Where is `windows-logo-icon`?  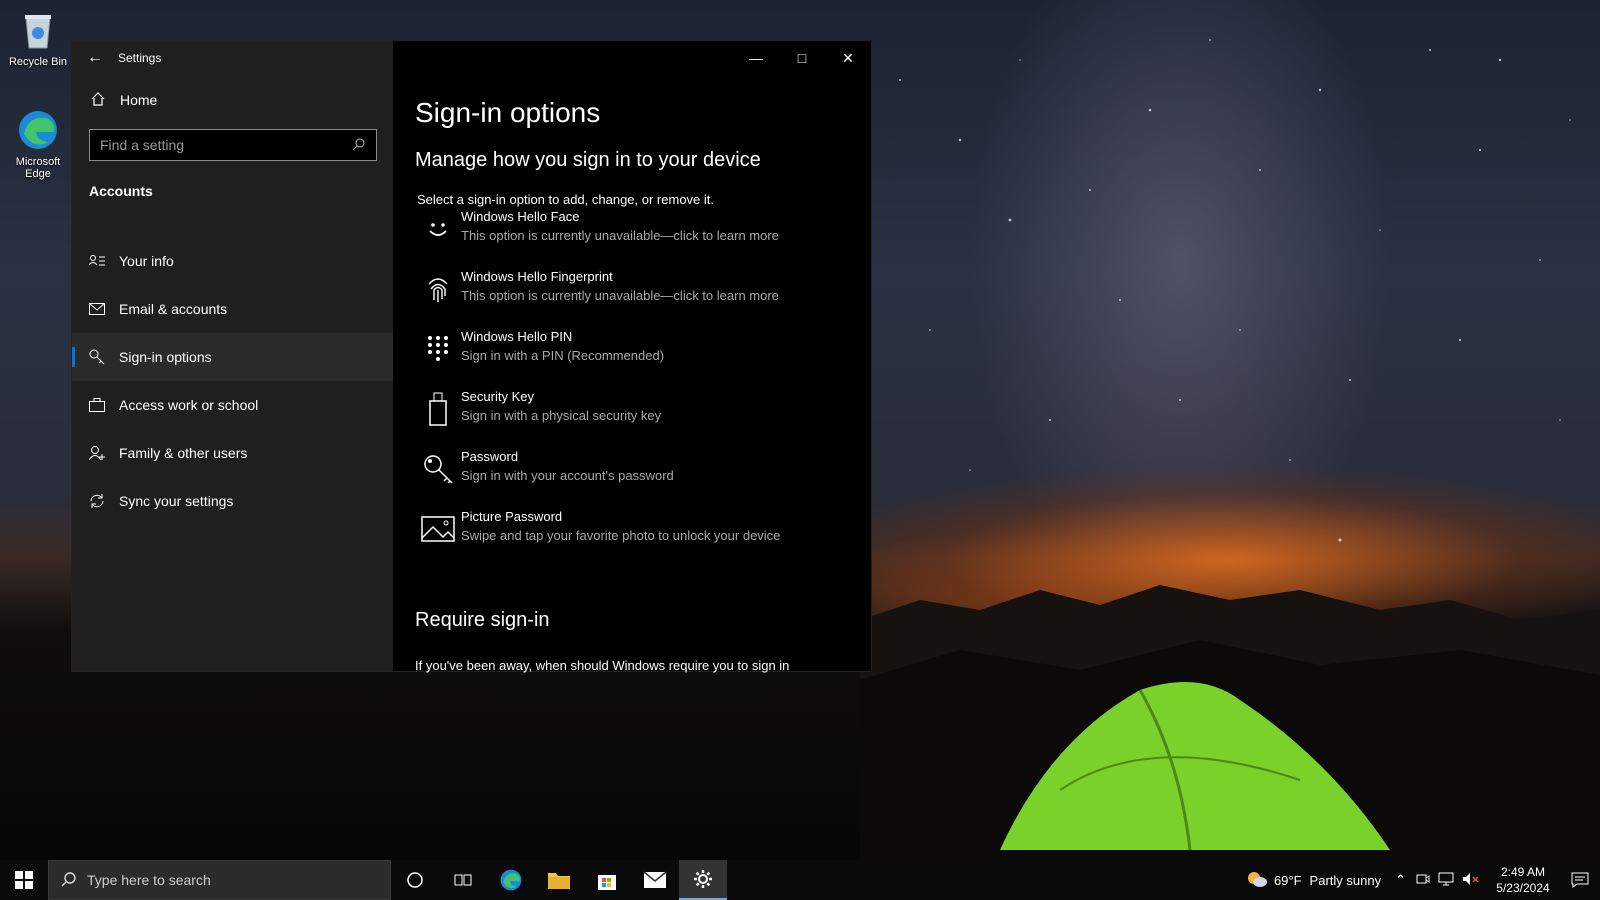
windows-logo-icon is located at coordinates (24, 880).